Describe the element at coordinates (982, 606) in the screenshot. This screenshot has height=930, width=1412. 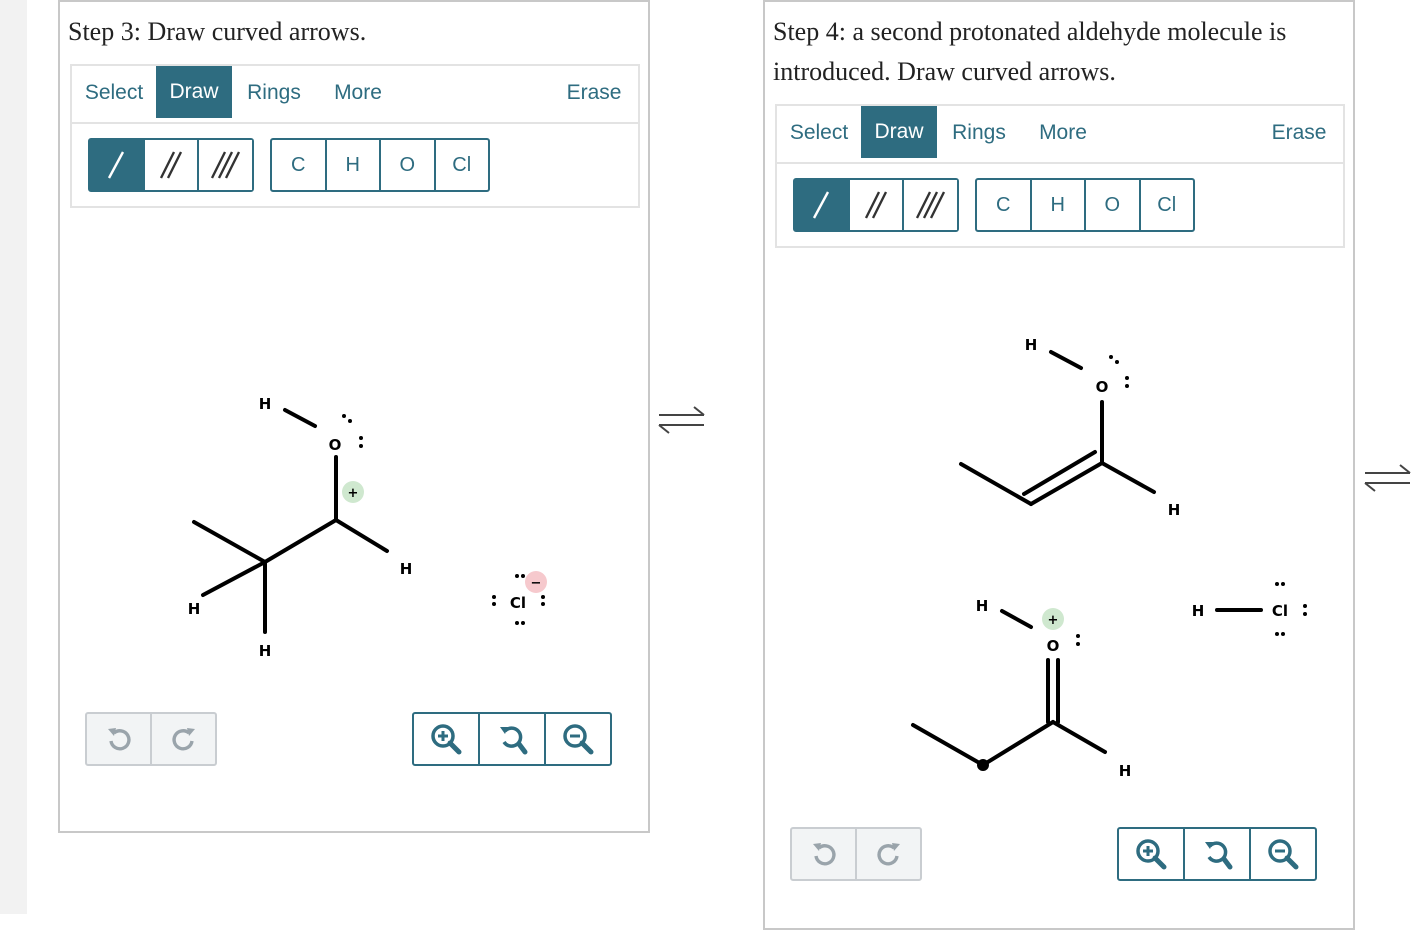
I see `atom-h-lower: H` at that location.